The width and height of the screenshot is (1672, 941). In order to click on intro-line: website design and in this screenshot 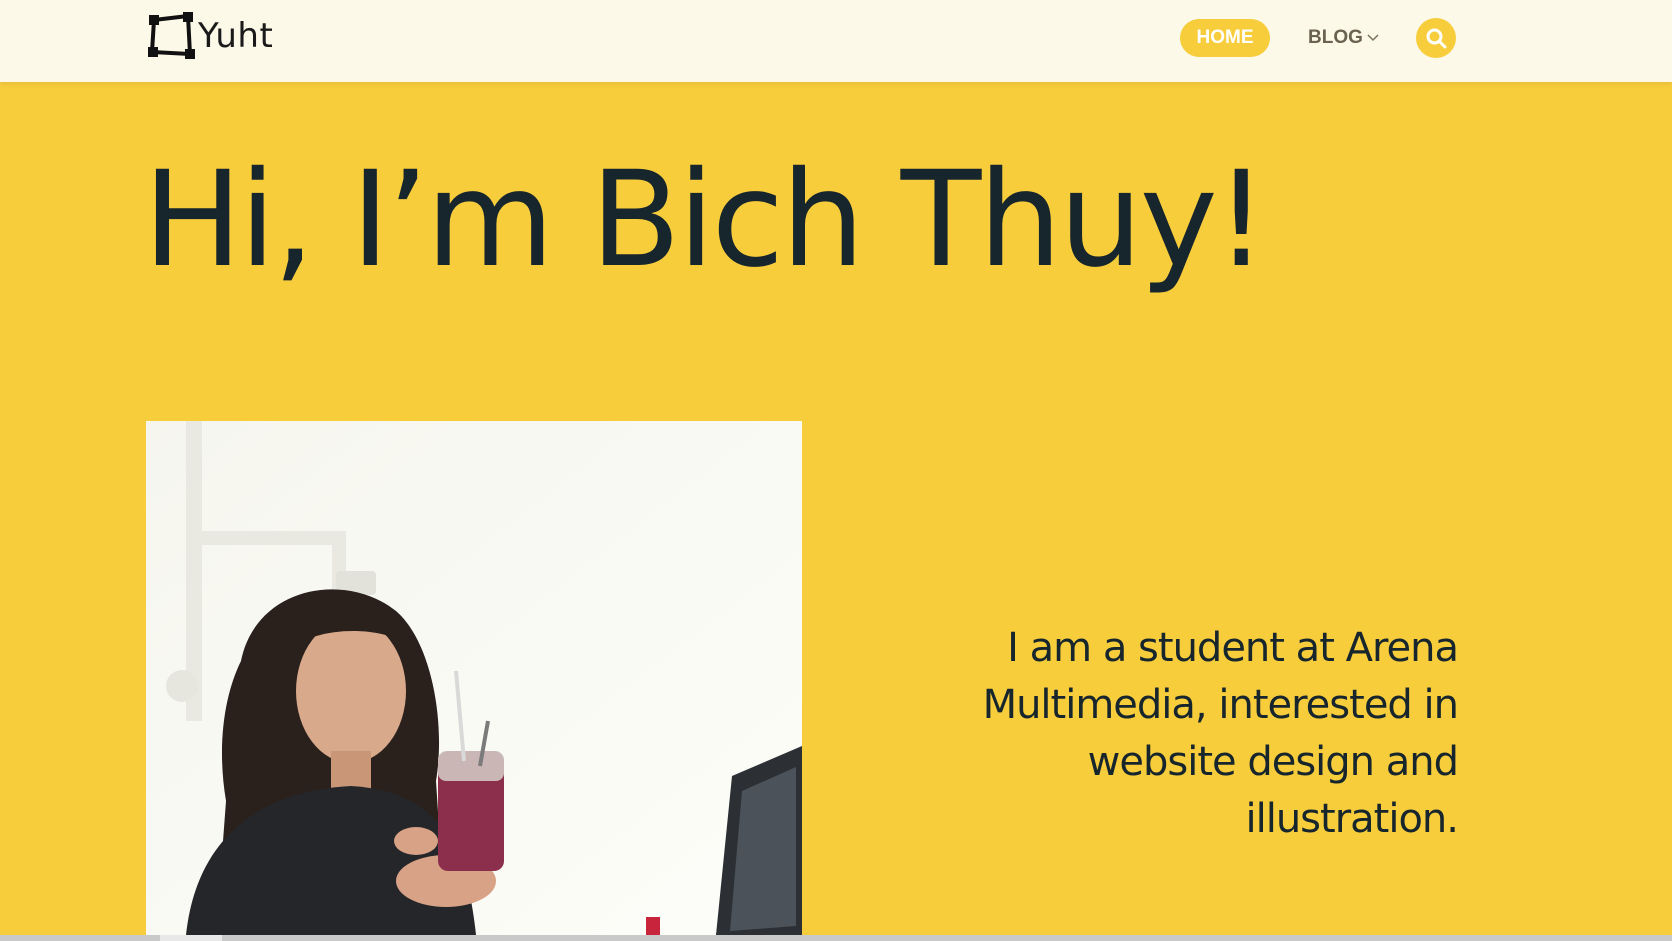, I will do `click(1273, 762)`.